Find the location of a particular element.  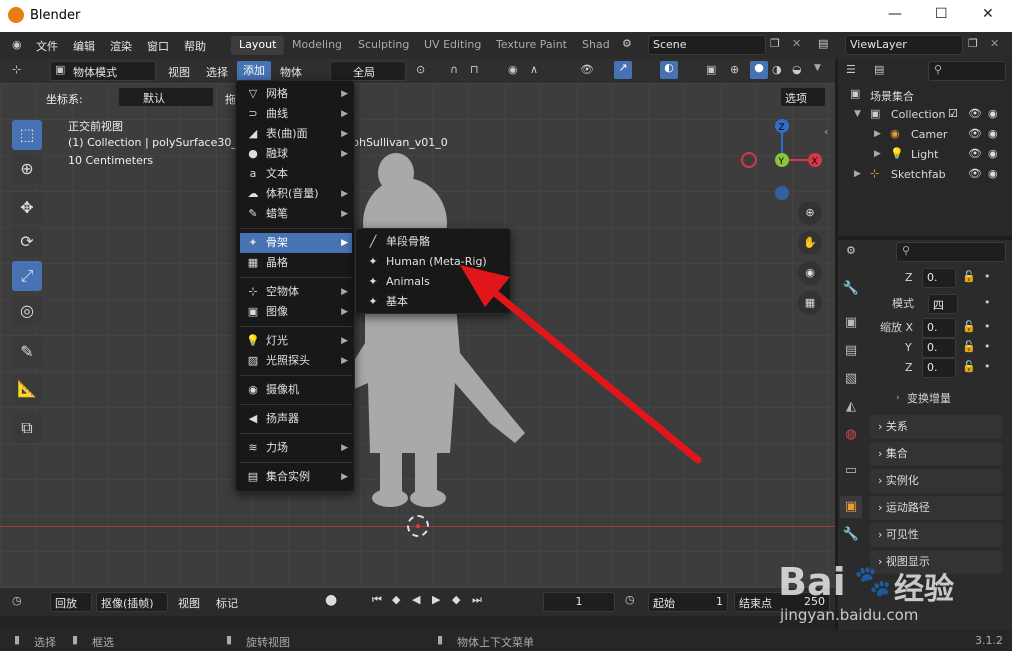

view-layer-selector: ViewLayer is located at coordinates (904, 45).